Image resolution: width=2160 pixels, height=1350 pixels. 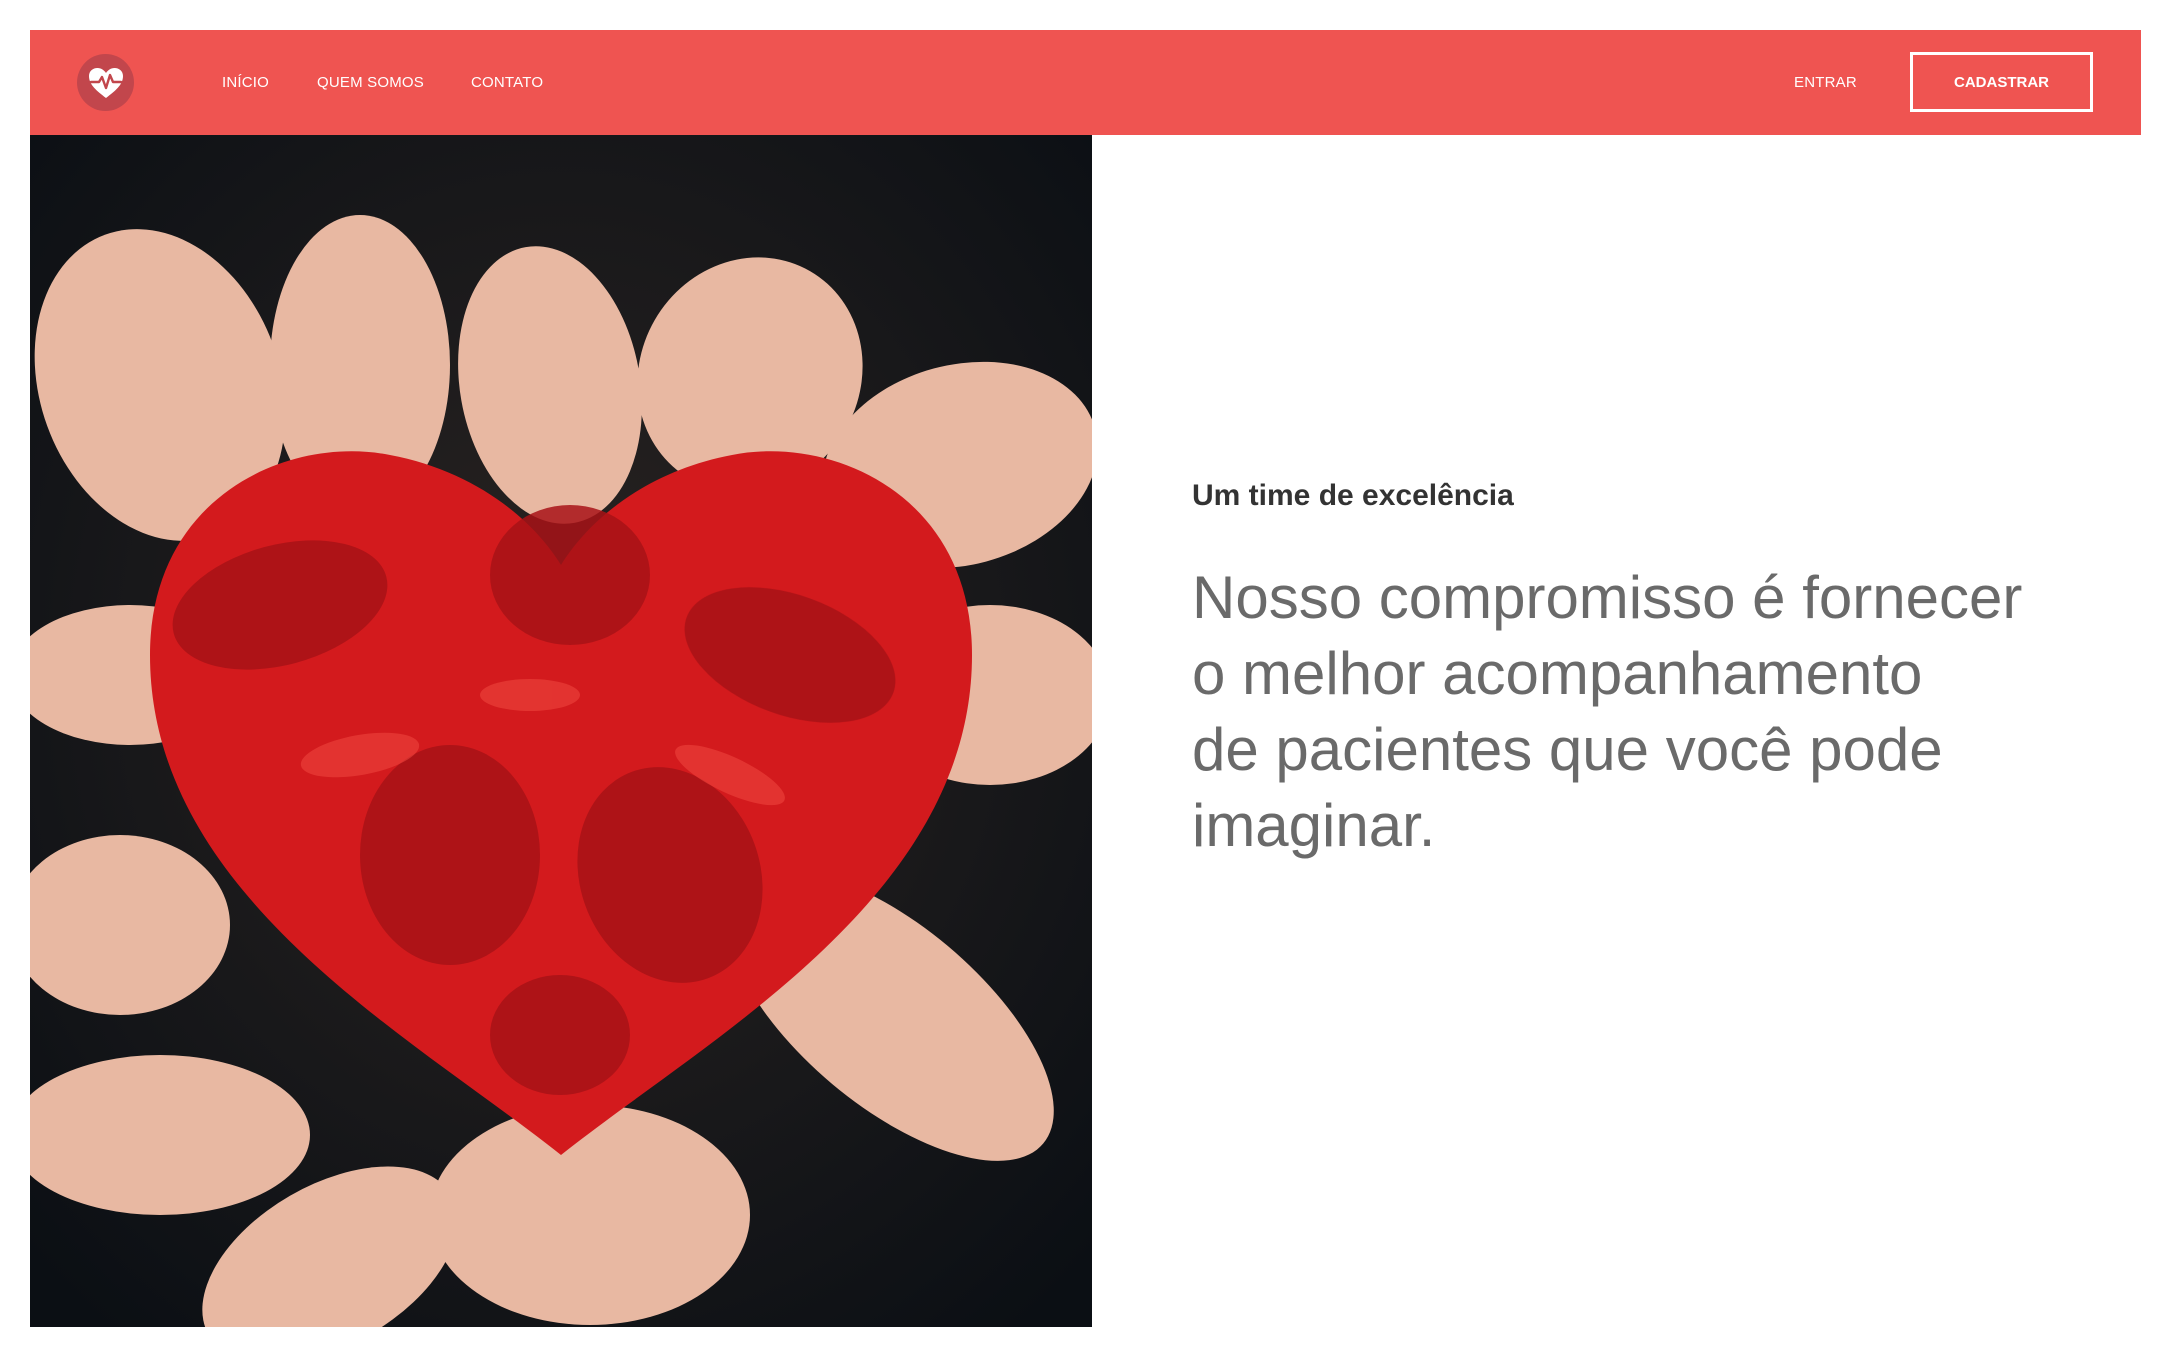 What do you see at coordinates (1567, 749) in the screenshot?
I see `headline-line: de pacientes que você pode` at bounding box center [1567, 749].